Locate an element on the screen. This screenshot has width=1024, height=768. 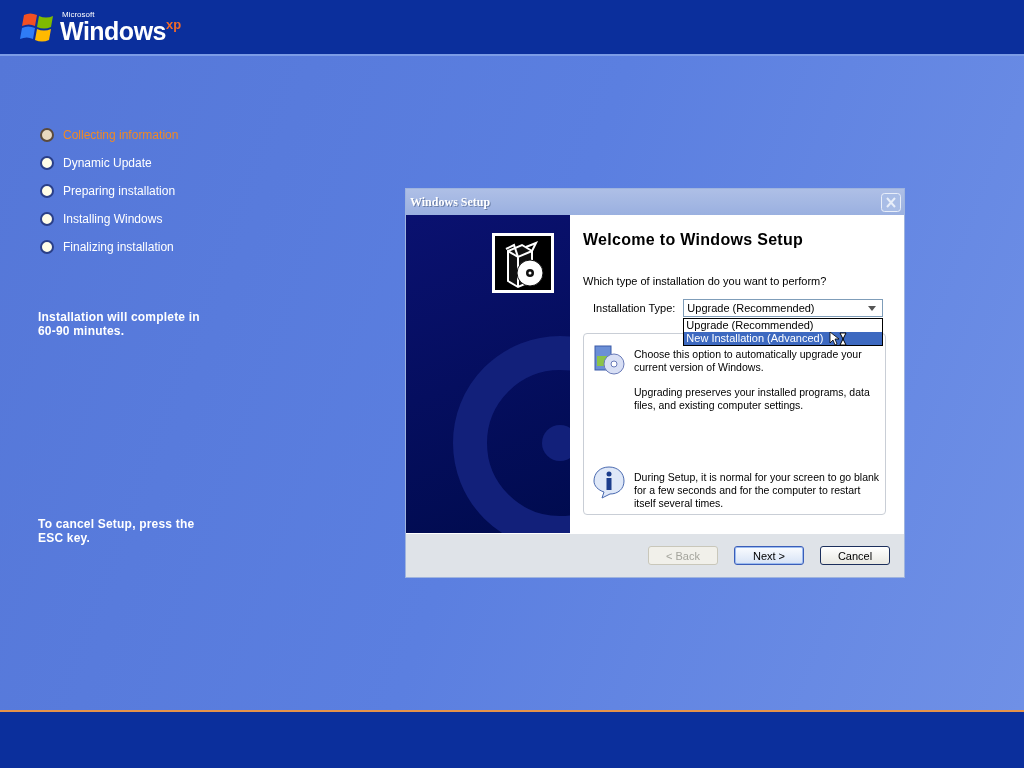
question-text: Which type of installation do you want to perform? is located at coordinates (705, 281).